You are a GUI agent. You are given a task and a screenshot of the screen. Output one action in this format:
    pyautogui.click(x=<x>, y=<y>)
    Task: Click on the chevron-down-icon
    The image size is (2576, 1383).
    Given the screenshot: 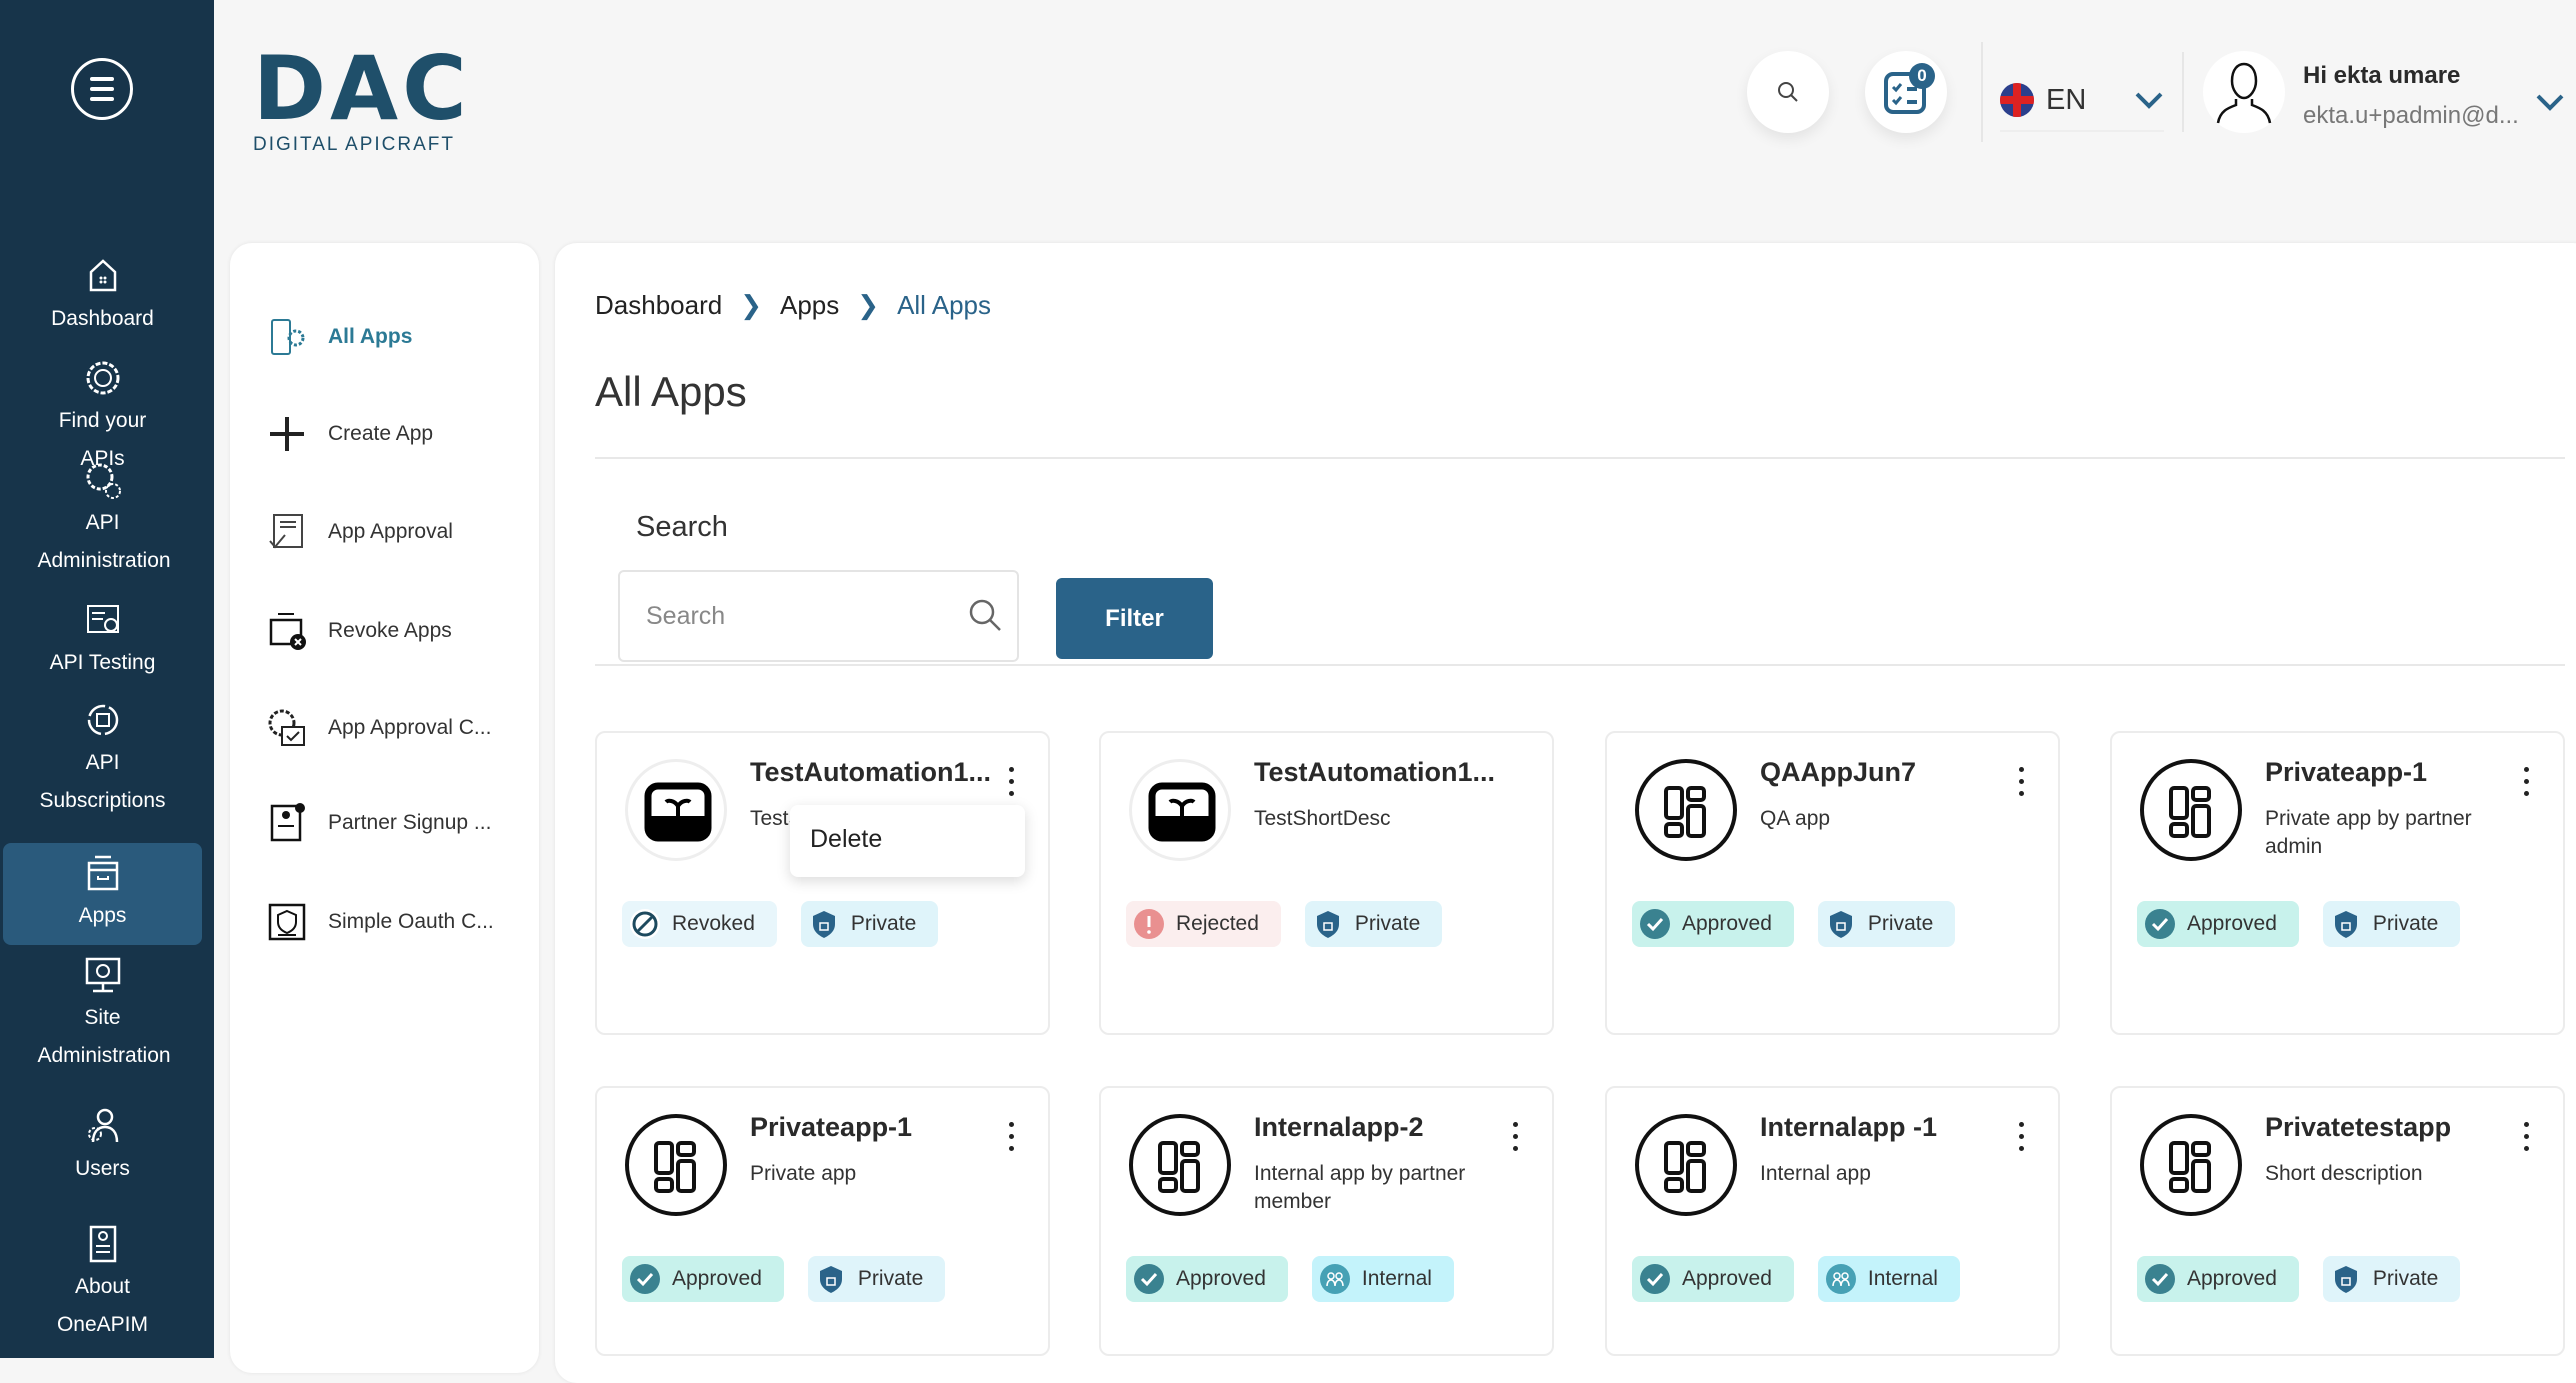 What is the action you would take?
    pyautogui.click(x=2149, y=100)
    